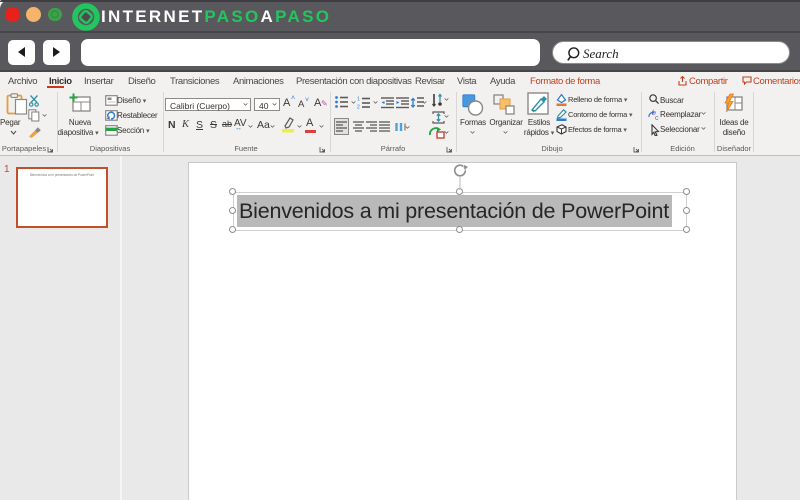  Describe the element at coordinates (358, 100) in the screenshot. I see `svg-text: 1` at that location.